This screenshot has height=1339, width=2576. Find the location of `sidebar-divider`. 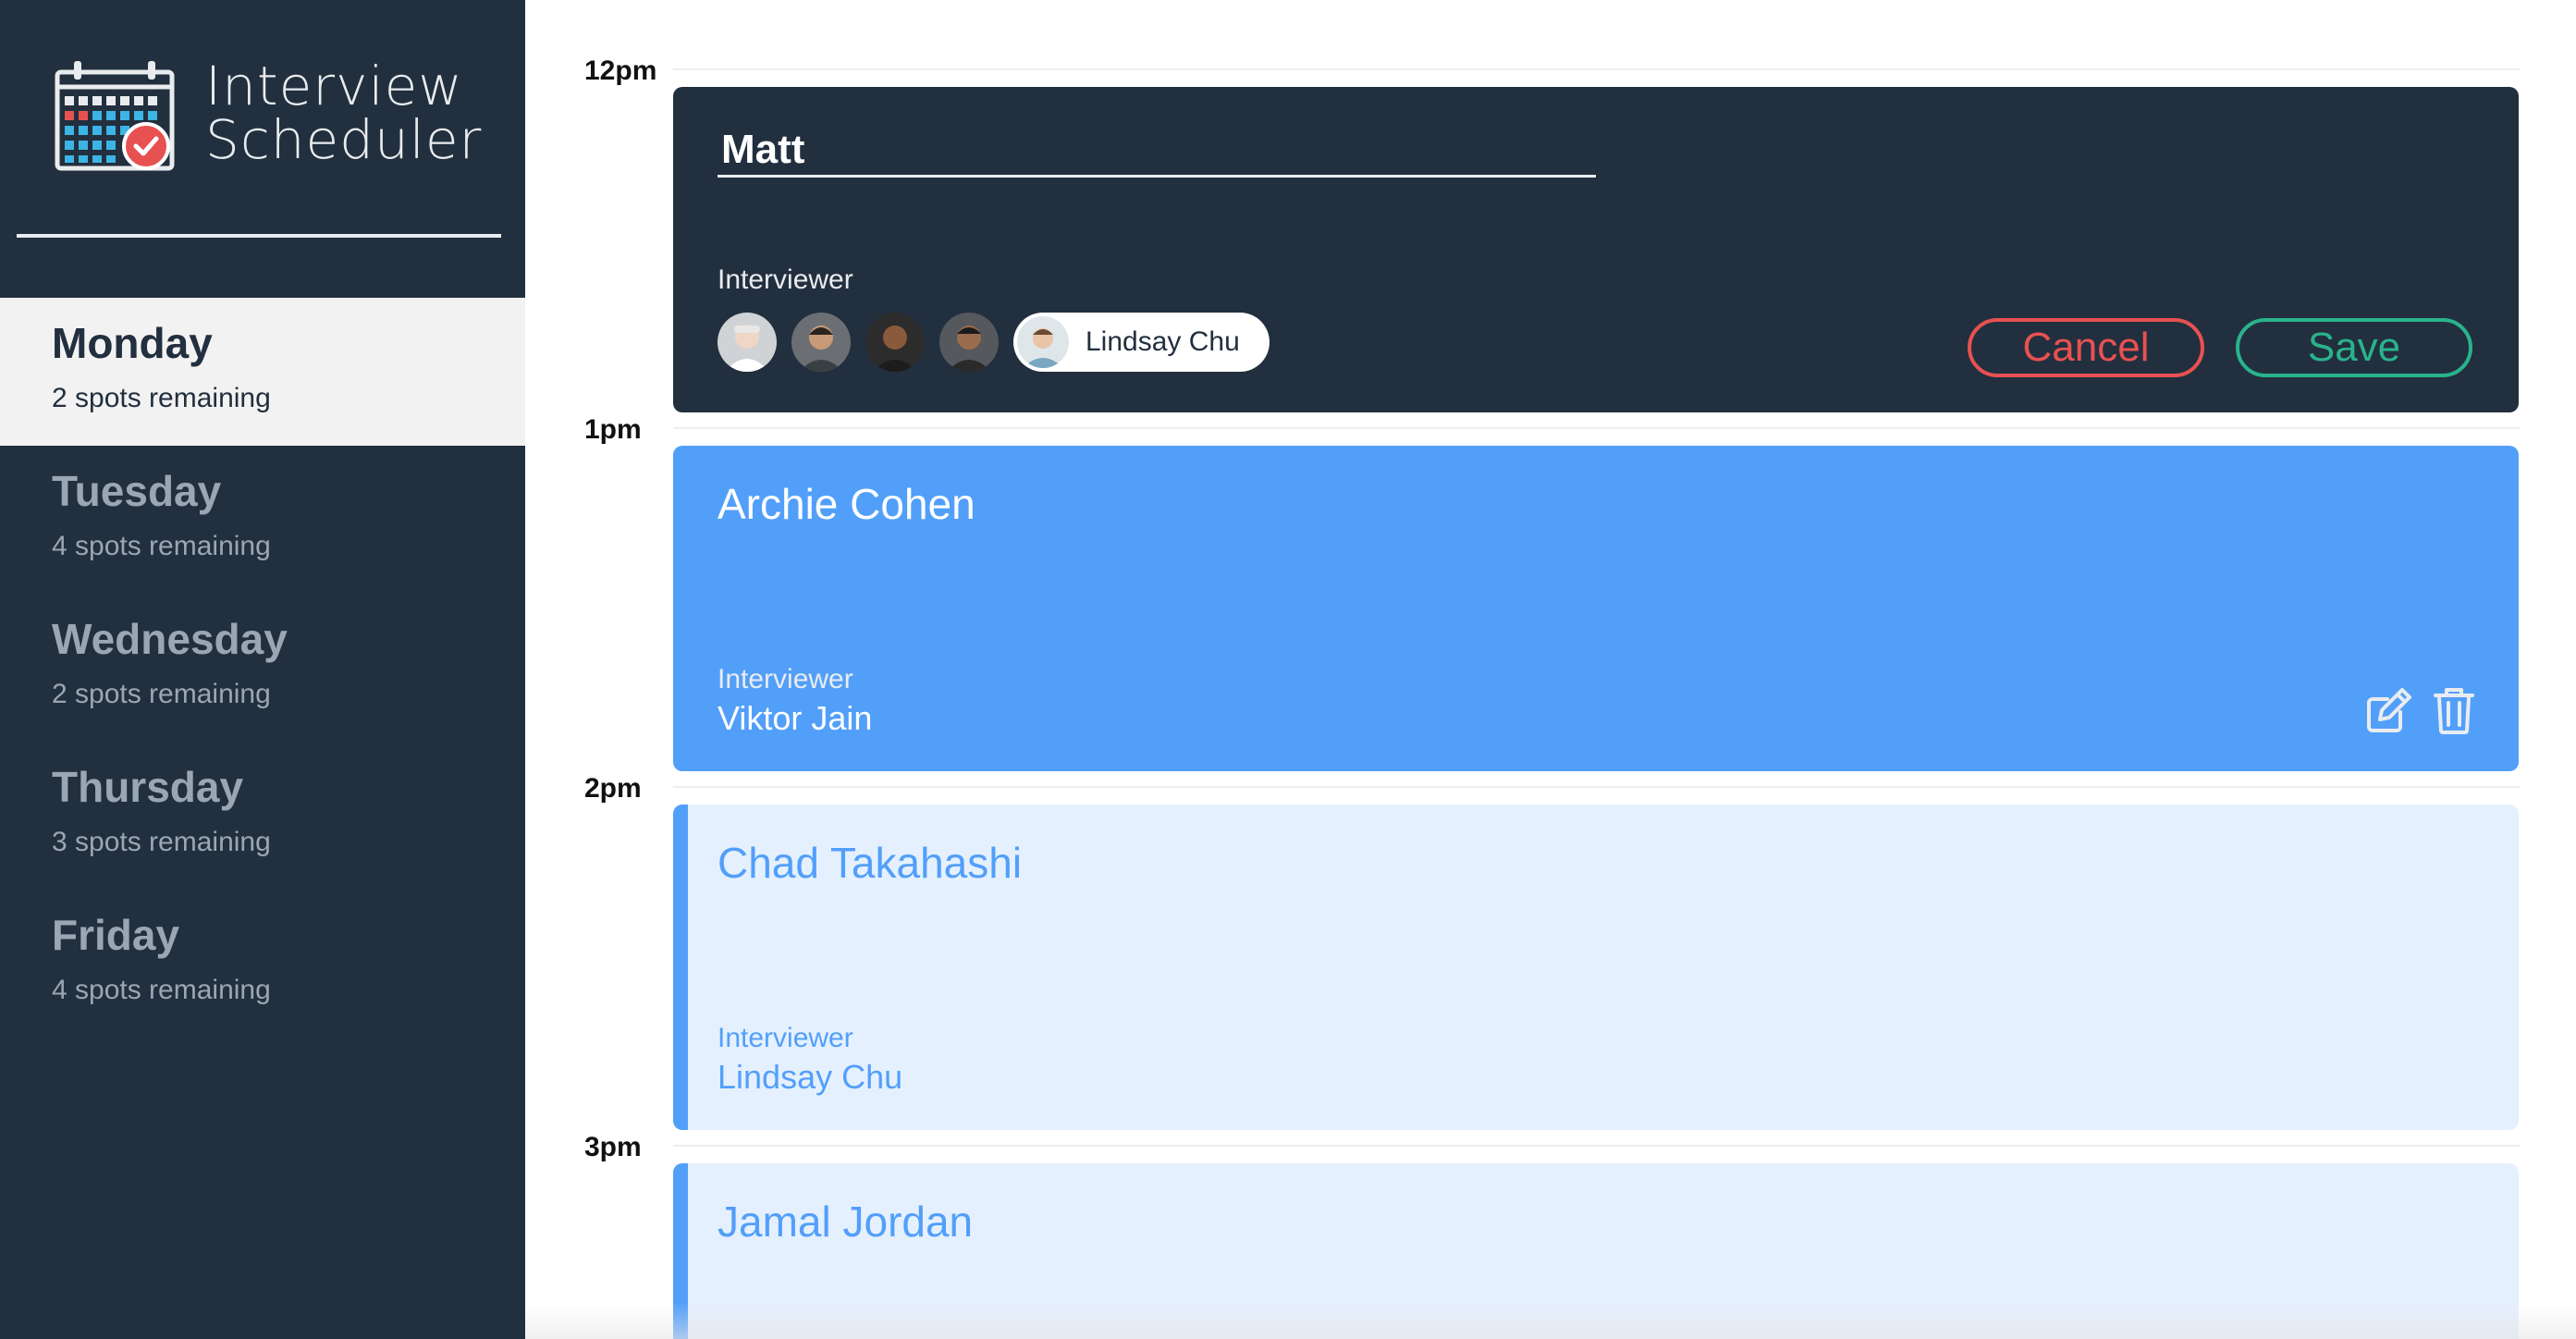

sidebar-divider is located at coordinates (259, 236).